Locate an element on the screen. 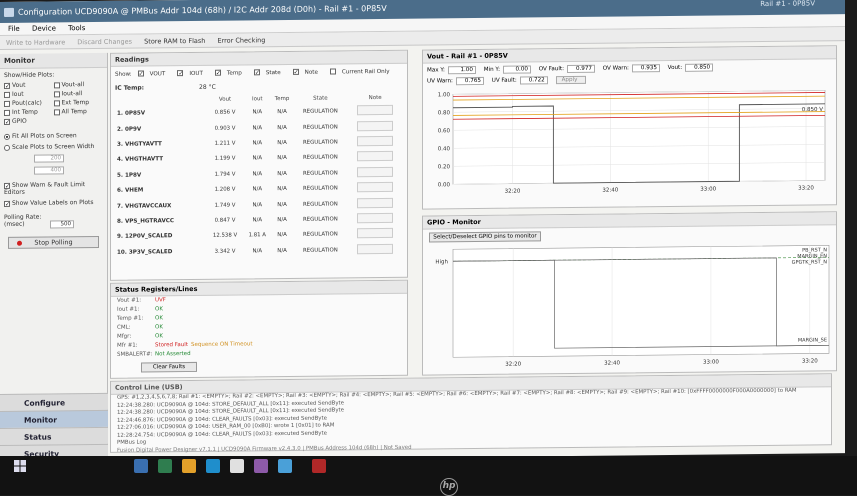 This screenshot has height=496, width=857. menu-file: File is located at coordinates (14, 29).